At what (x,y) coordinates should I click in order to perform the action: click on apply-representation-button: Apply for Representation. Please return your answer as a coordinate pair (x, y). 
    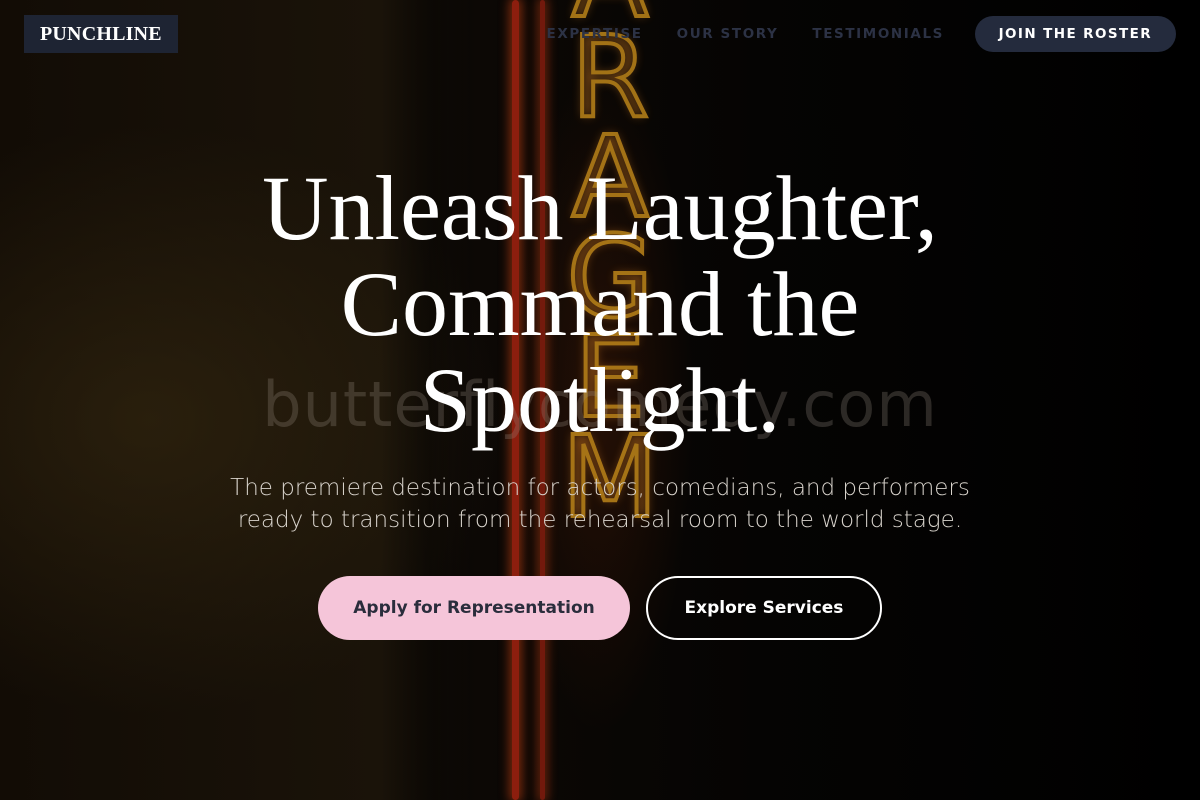
    Looking at the image, I should click on (474, 608).